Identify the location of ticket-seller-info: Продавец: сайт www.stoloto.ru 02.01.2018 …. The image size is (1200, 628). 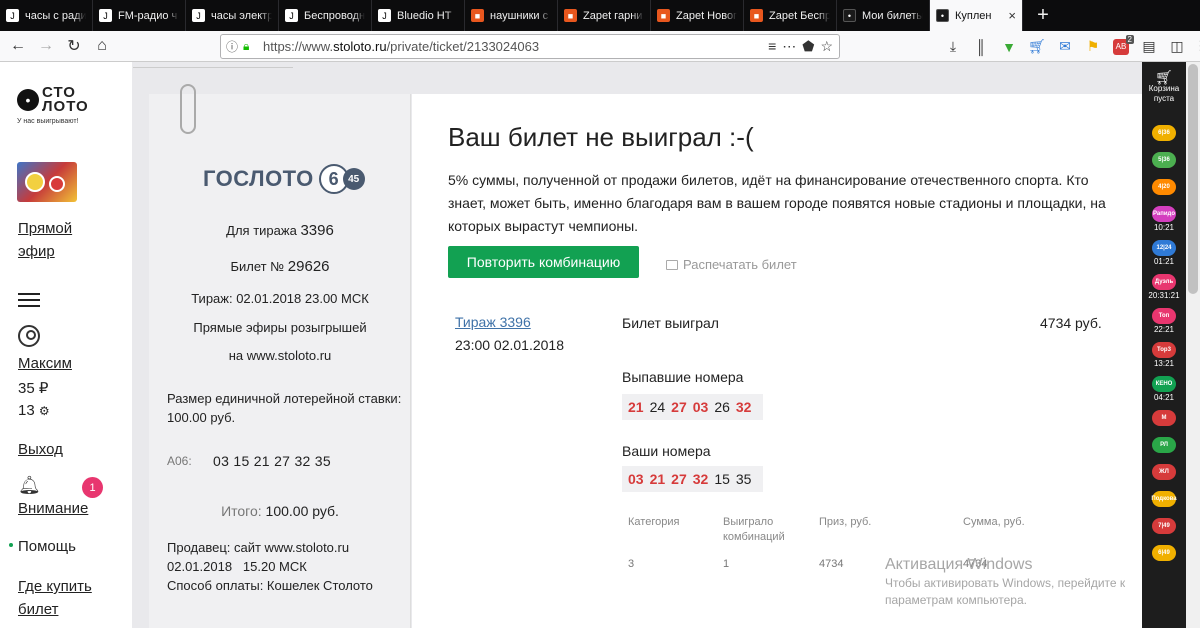
(270, 566).